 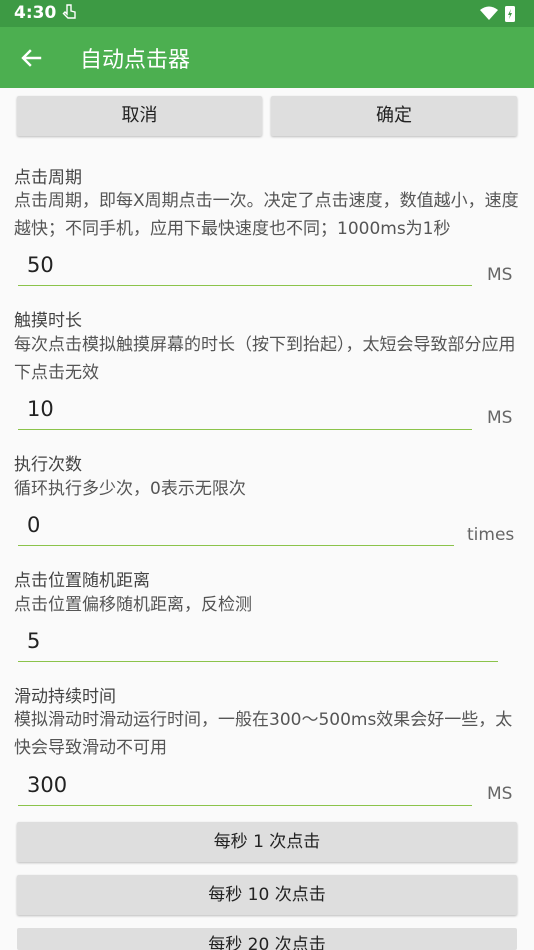 I want to click on random-offset-value: 5, so click(x=34, y=641).